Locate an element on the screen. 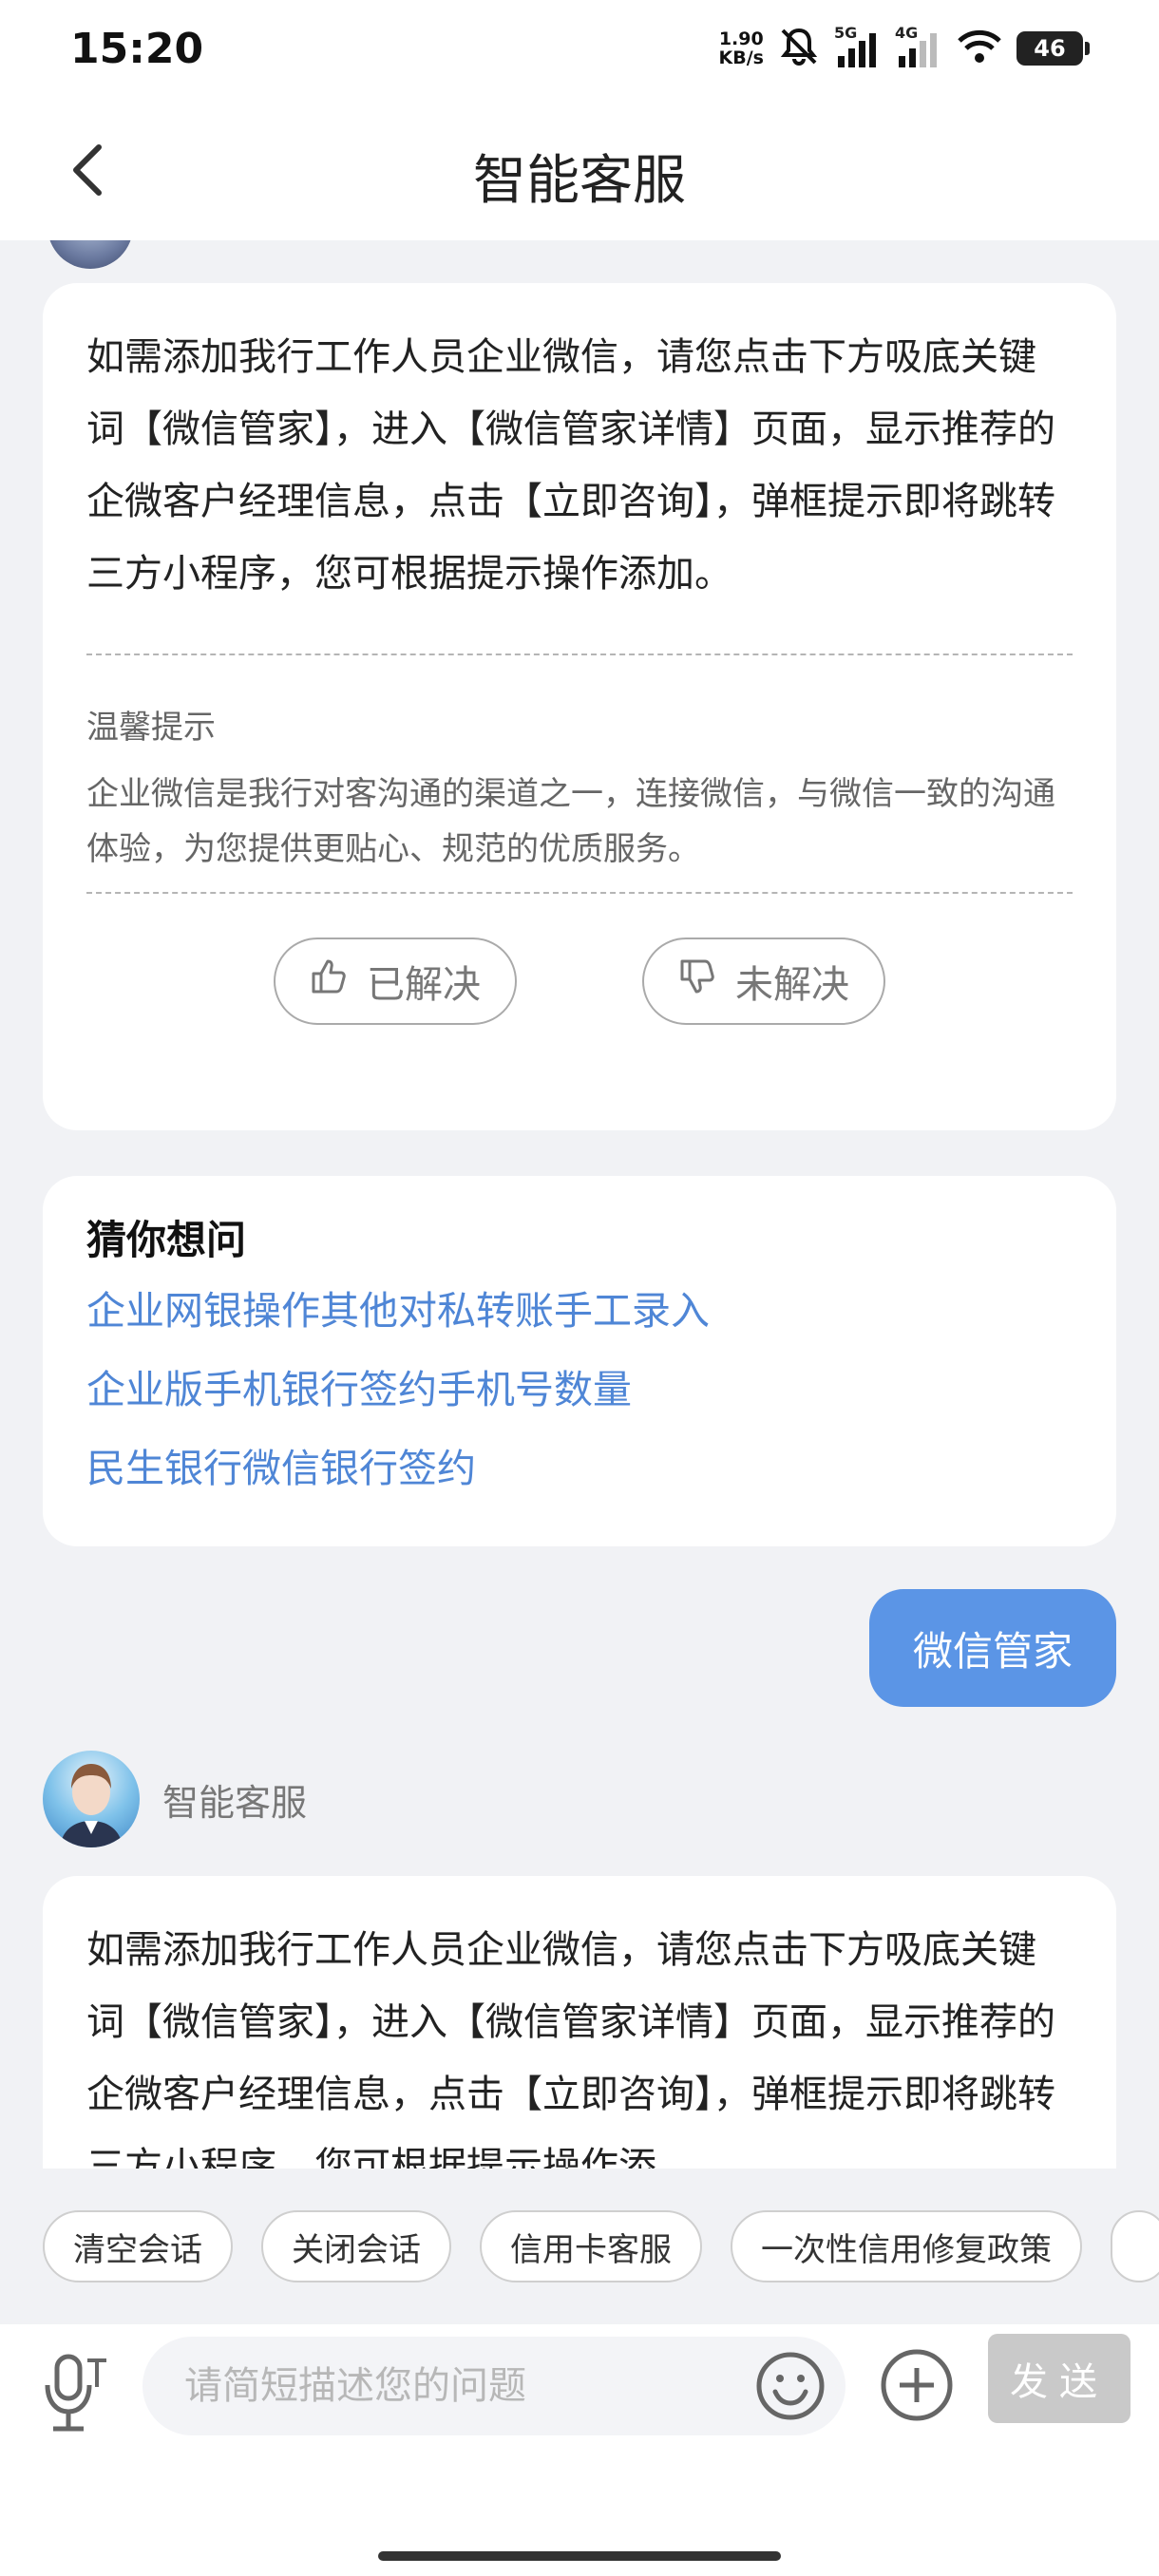  resolved-label: 已解决 is located at coordinates (424, 985).